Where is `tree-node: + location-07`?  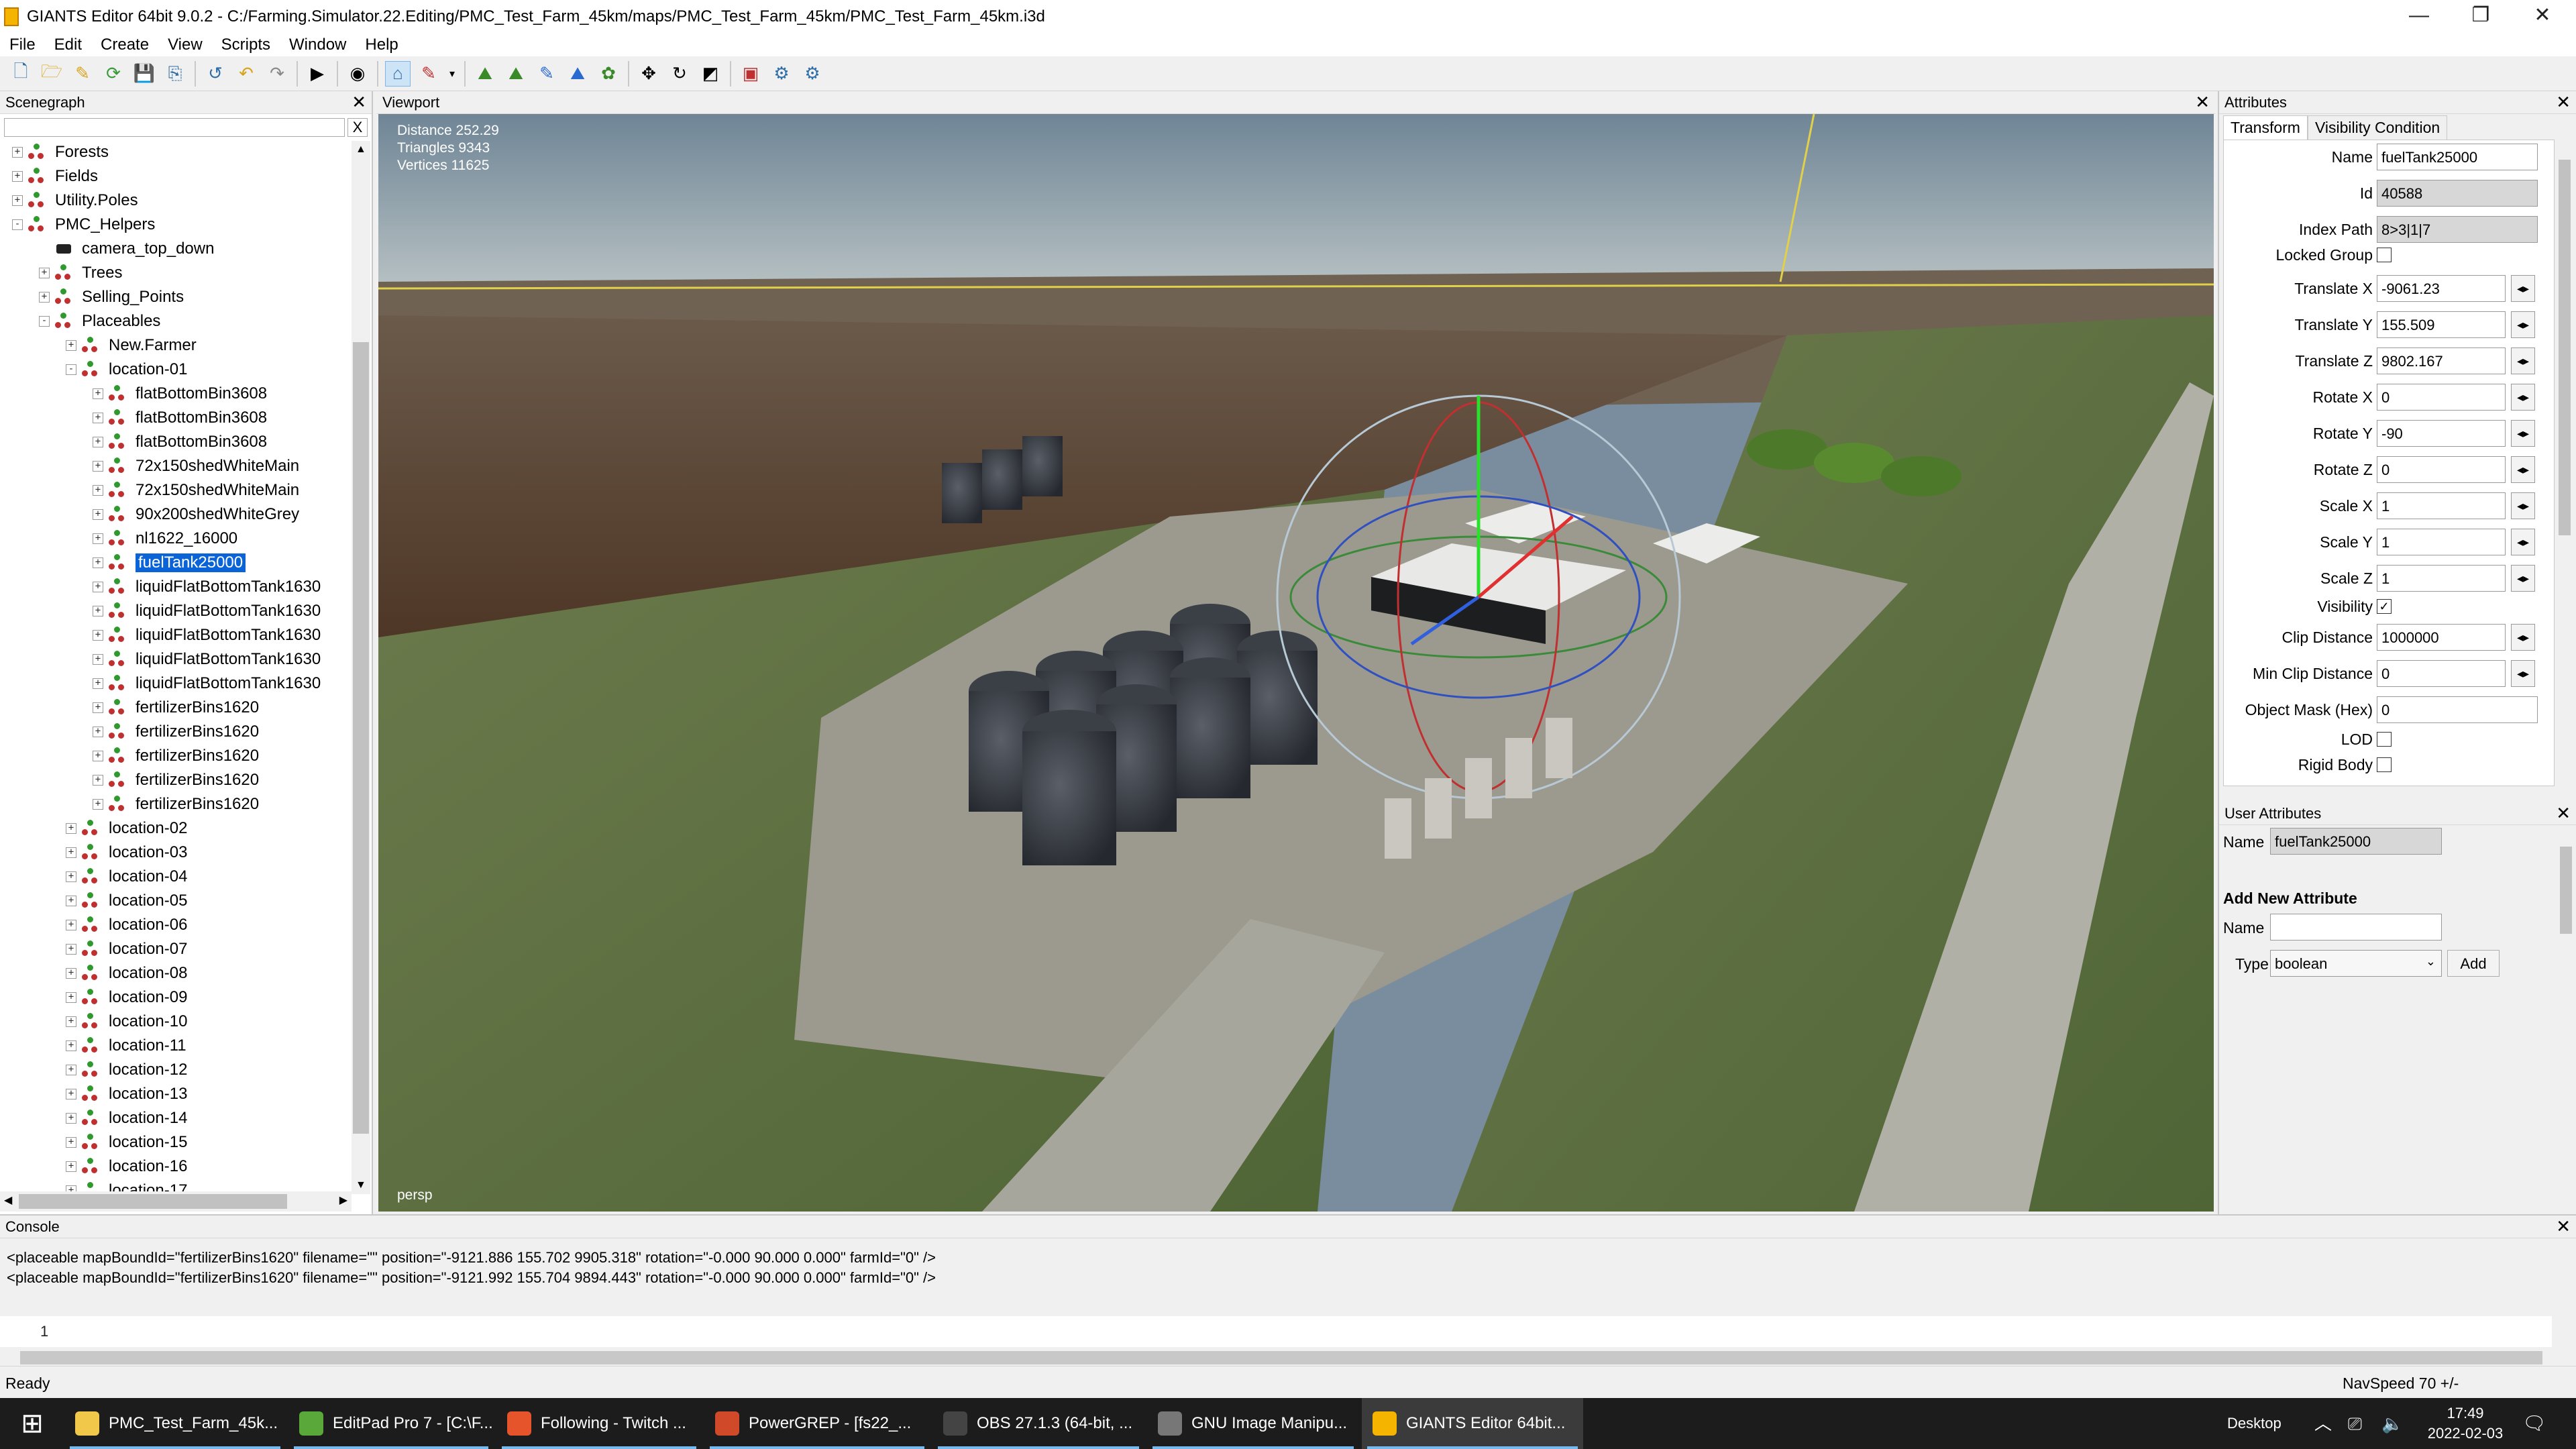
tree-node: + location-07 is located at coordinates (126, 949).